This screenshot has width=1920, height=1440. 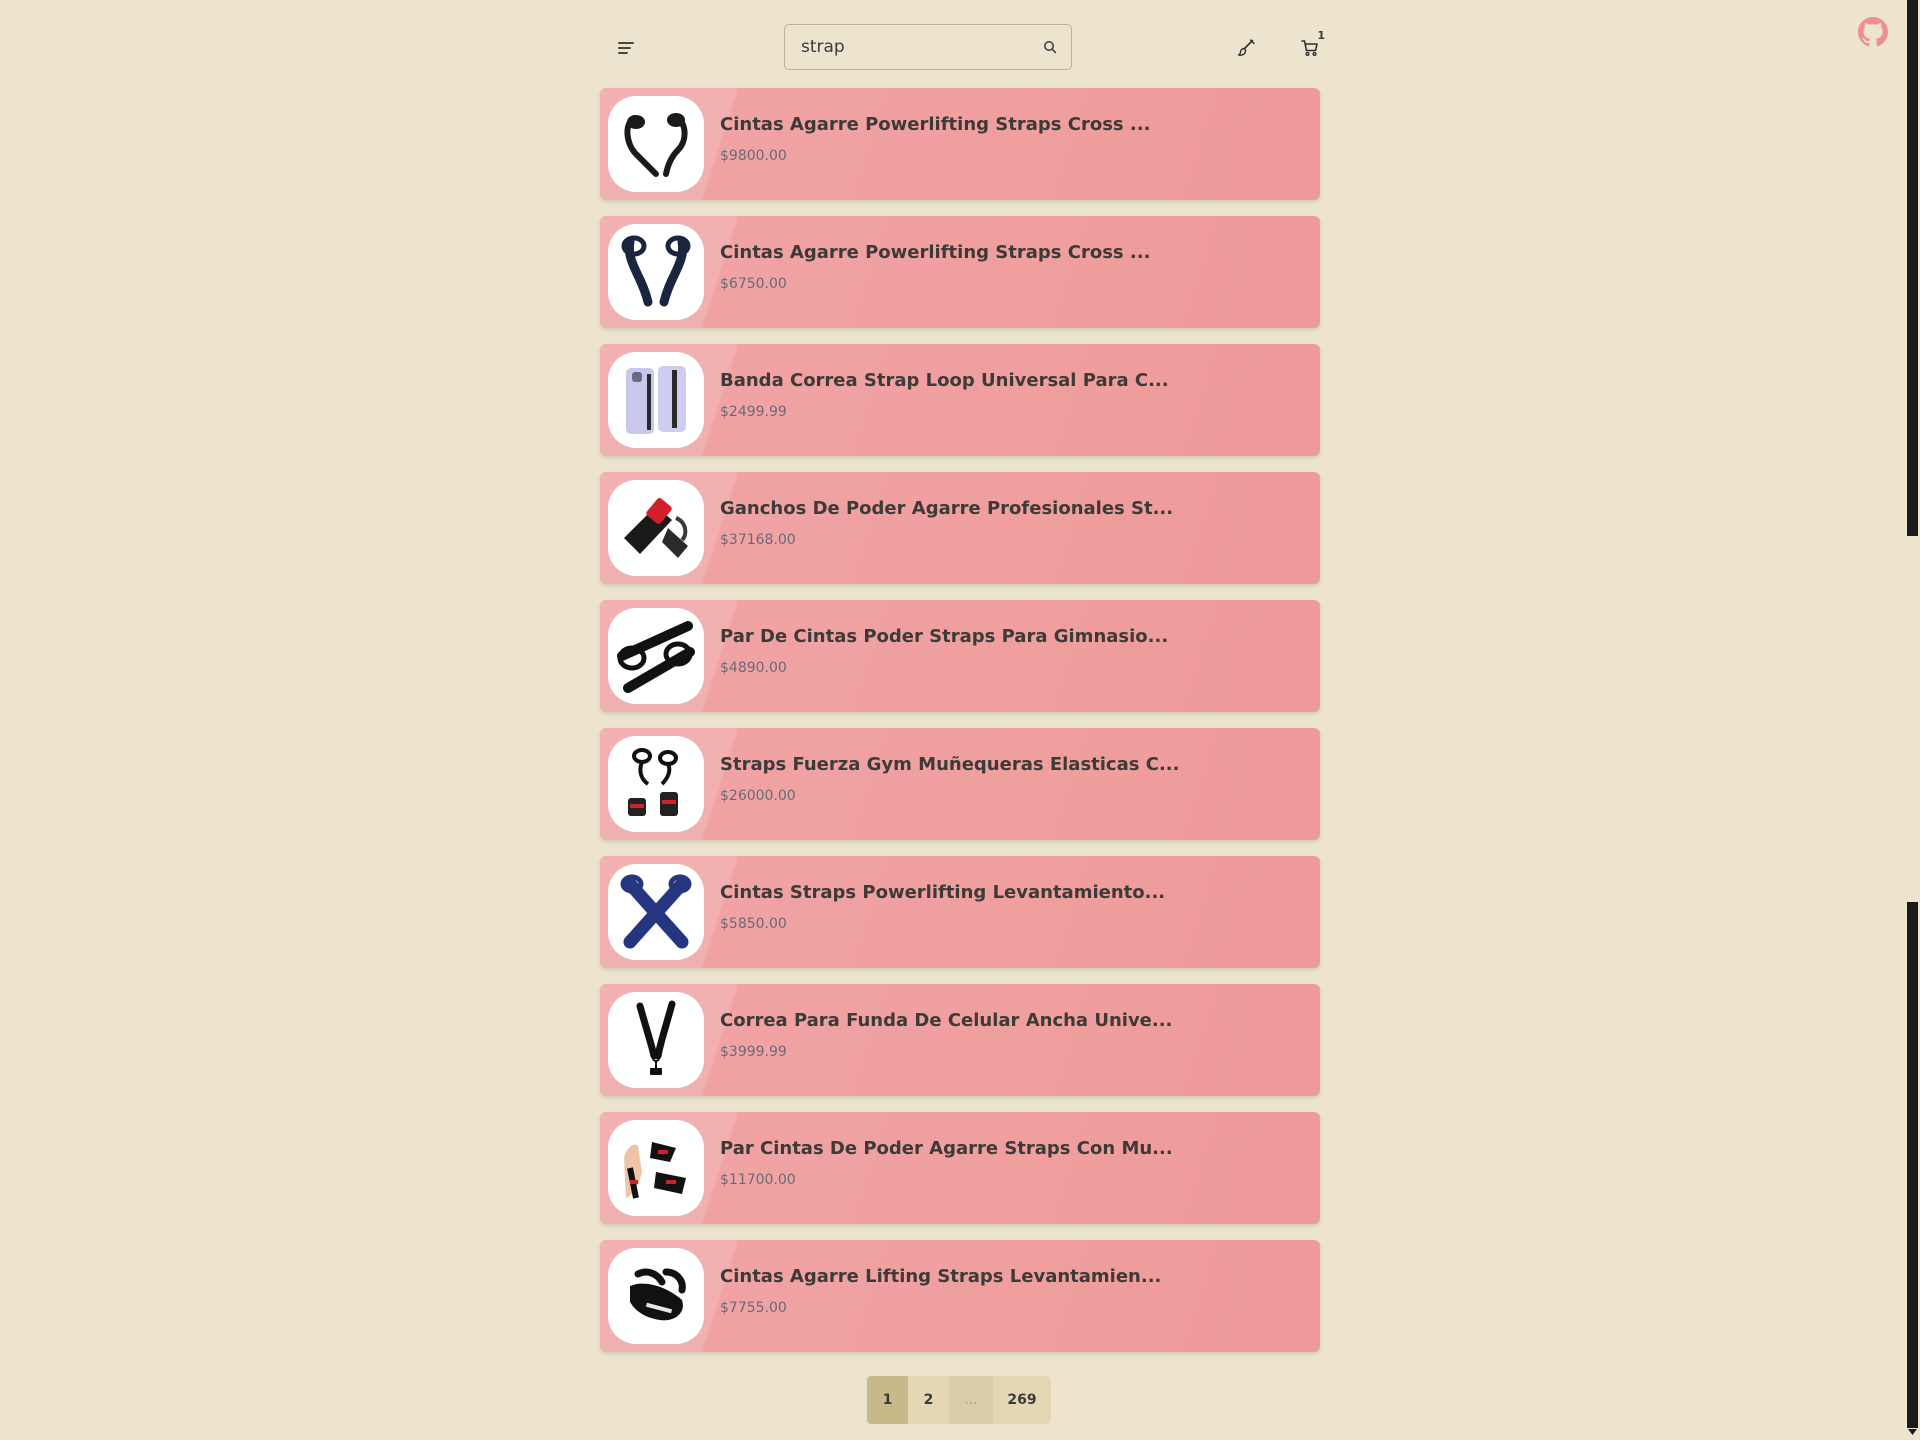 What do you see at coordinates (887, 1400) in the screenshot?
I see `page-button-current: 1` at bounding box center [887, 1400].